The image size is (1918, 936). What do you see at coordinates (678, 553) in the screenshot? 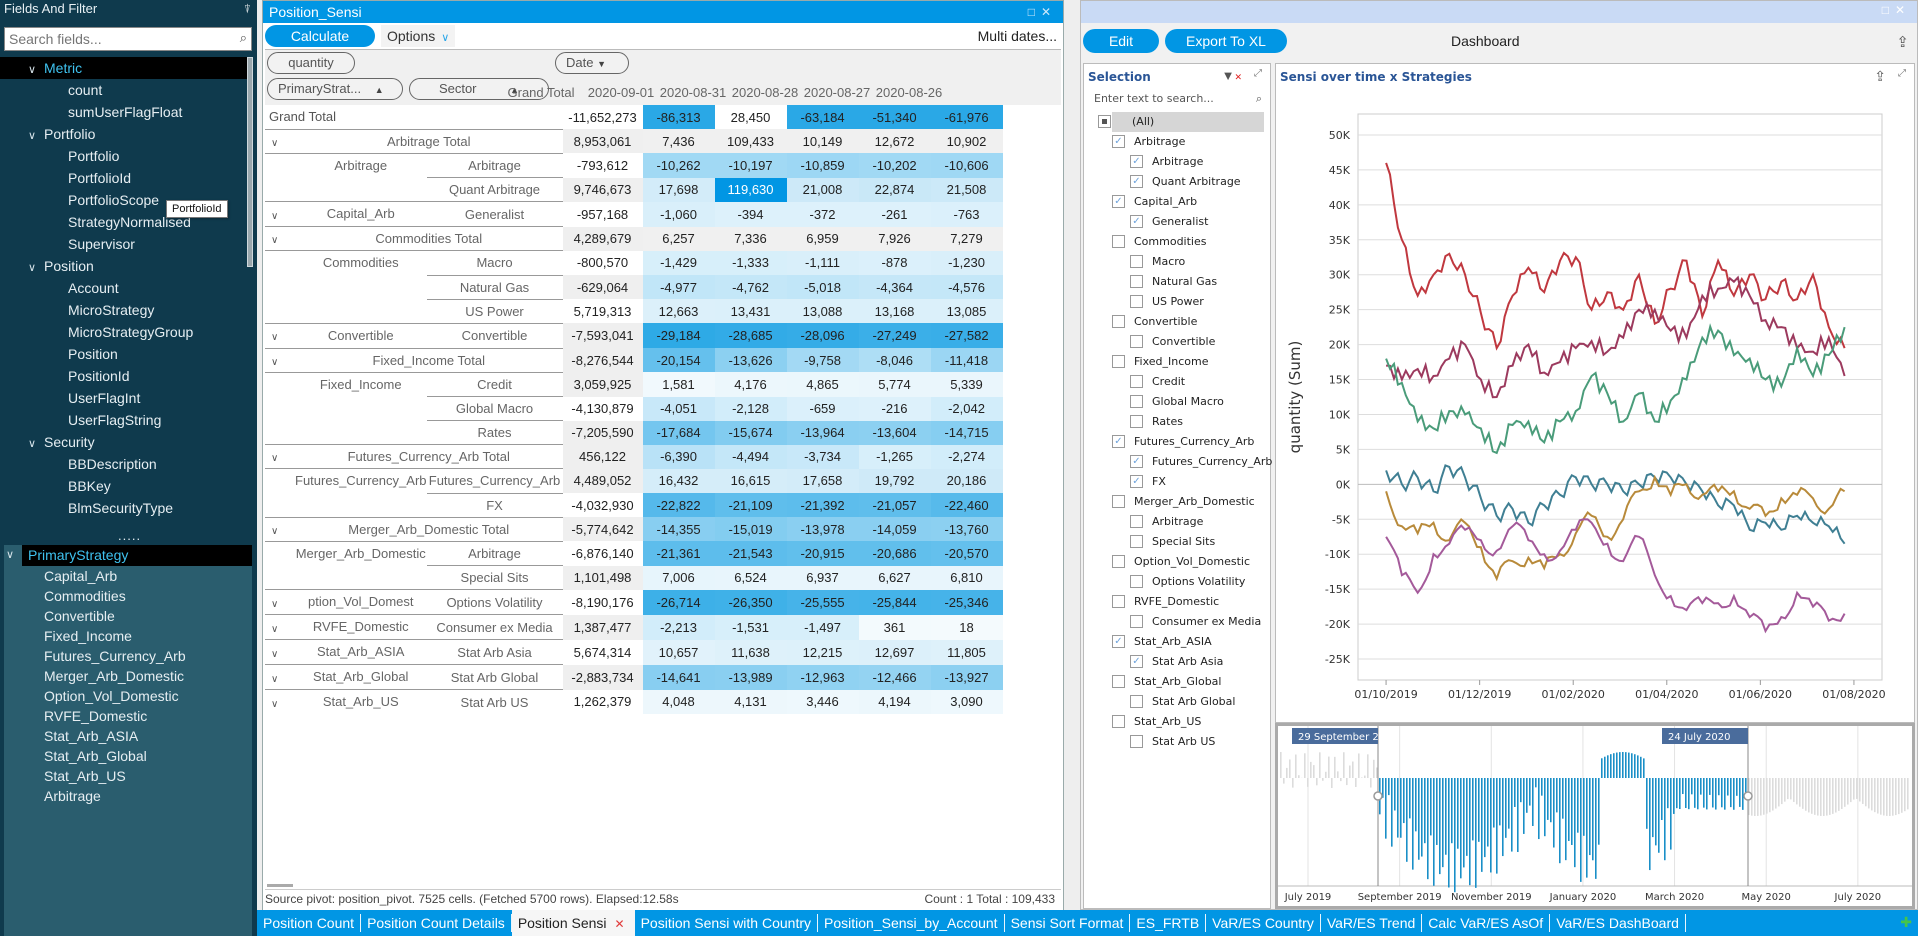
I see `value-cell: -21,361` at bounding box center [678, 553].